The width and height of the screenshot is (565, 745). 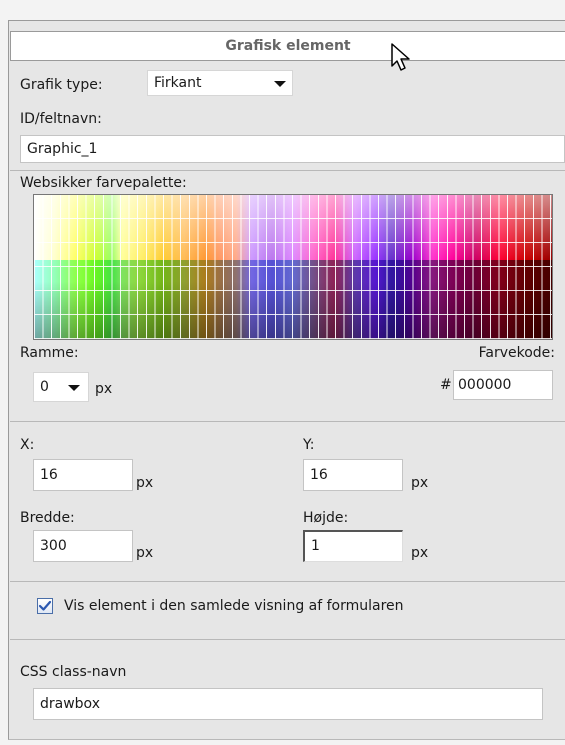 I want to click on grafik-type-value: Firkant, so click(x=178, y=83).